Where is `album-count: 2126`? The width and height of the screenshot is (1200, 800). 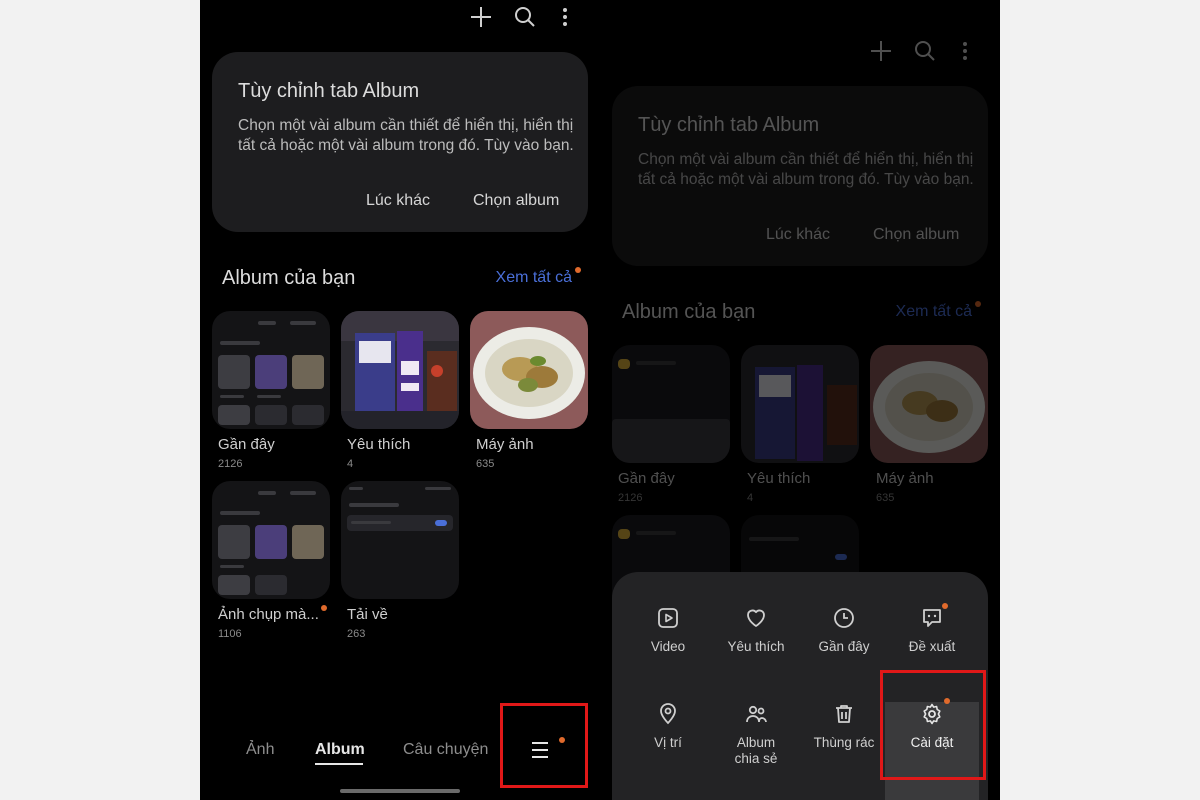 album-count: 2126 is located at coordinates (230, 464).